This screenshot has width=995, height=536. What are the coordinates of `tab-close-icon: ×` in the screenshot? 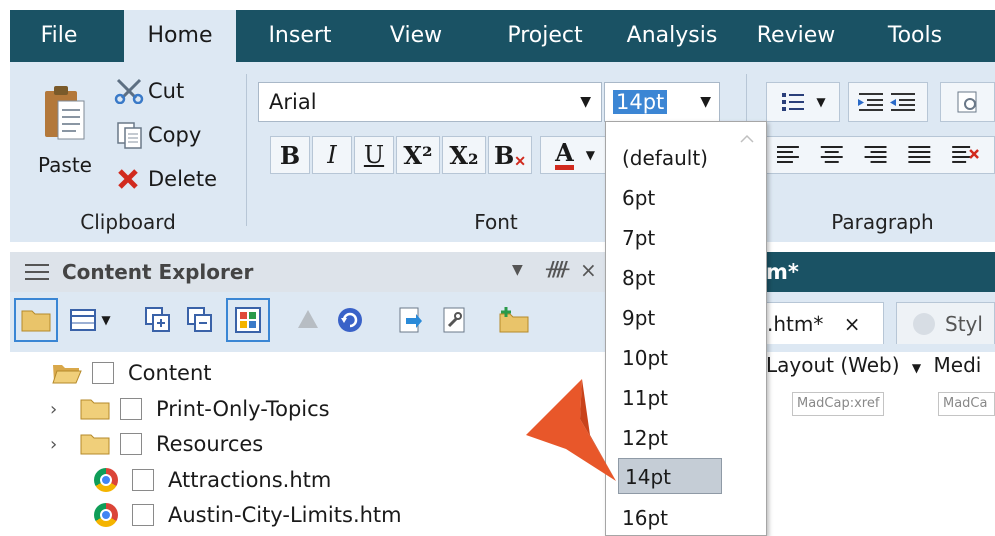 It's located at (852, 324).